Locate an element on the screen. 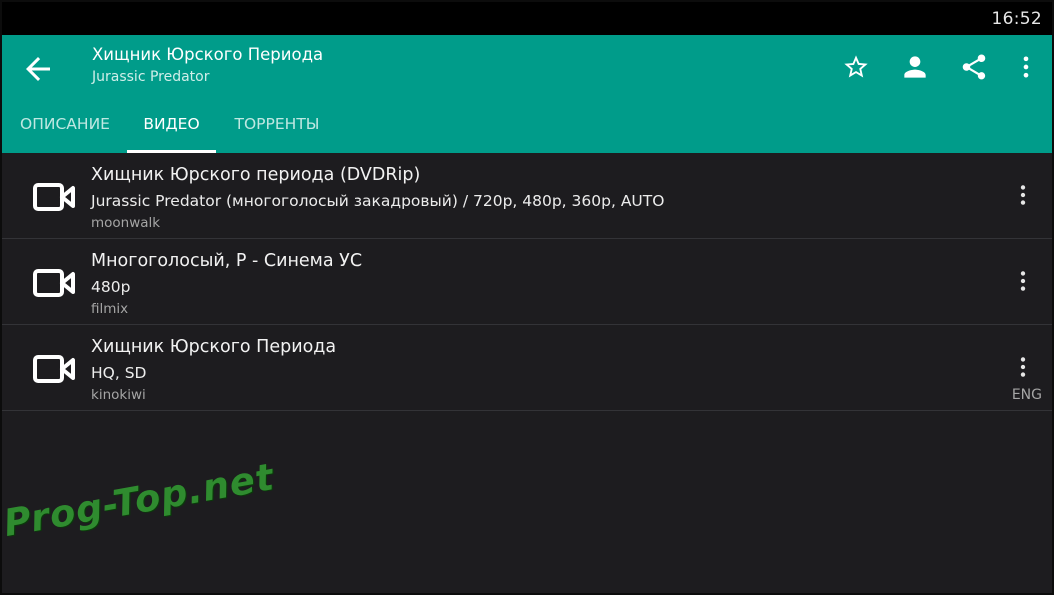 The image size is (1054, 595). favorite-button is located at coordinates (856, 67).